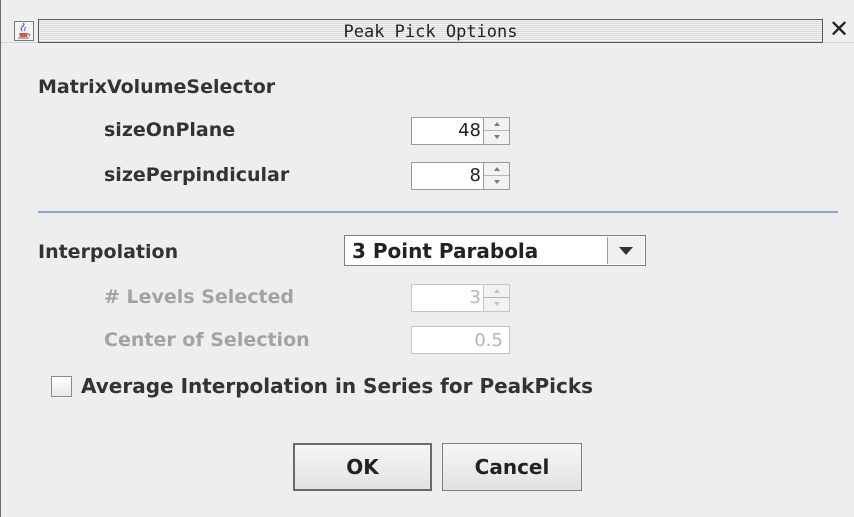  I want to click on levels-selected-value: 3, so click(475, 297).